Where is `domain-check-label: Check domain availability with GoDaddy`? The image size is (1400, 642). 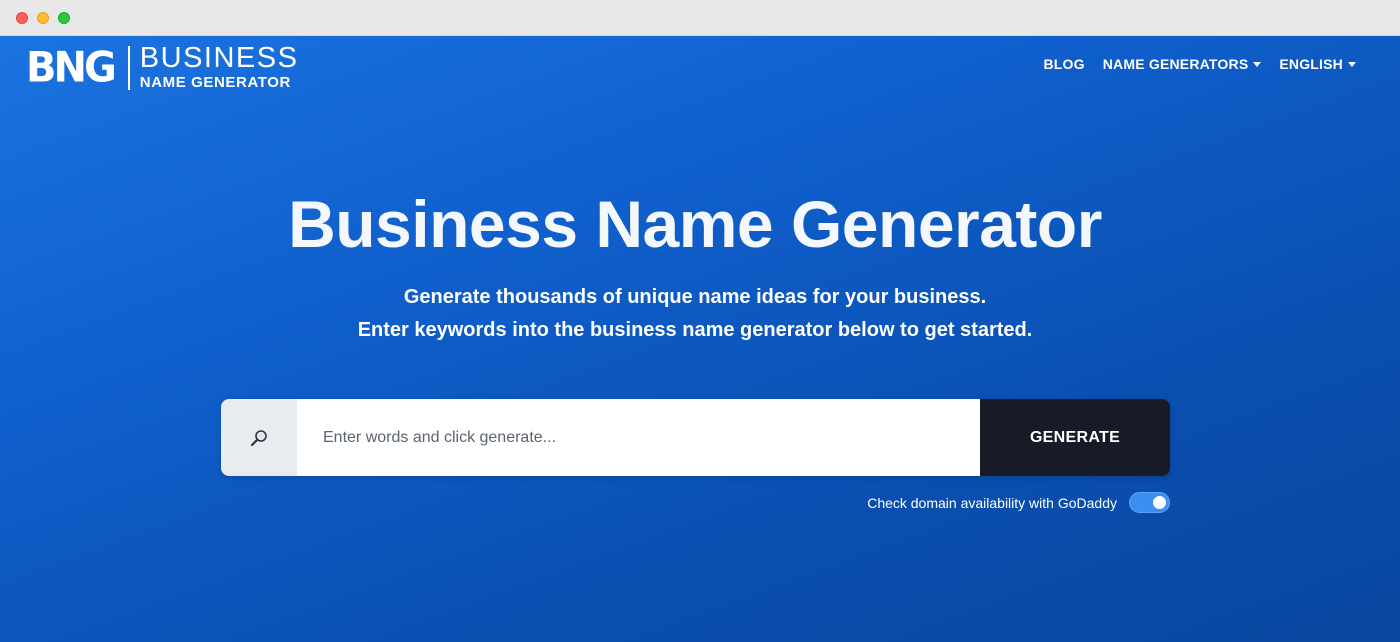 domain-check-label: Check domain availability with GoDaddy is located at coordinates (992, 502).